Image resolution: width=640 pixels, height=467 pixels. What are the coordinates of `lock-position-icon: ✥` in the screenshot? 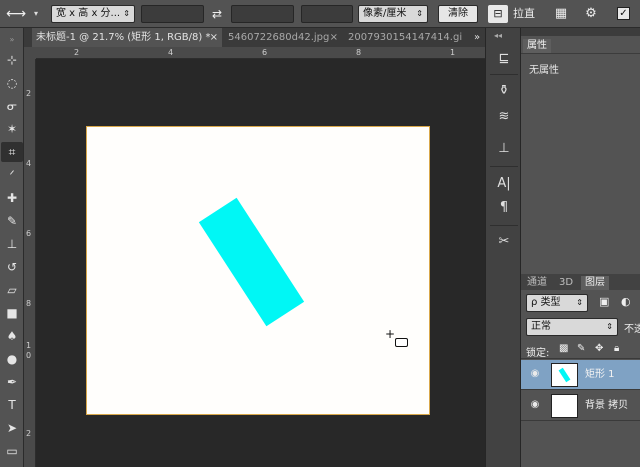 It's located at (599, 348).